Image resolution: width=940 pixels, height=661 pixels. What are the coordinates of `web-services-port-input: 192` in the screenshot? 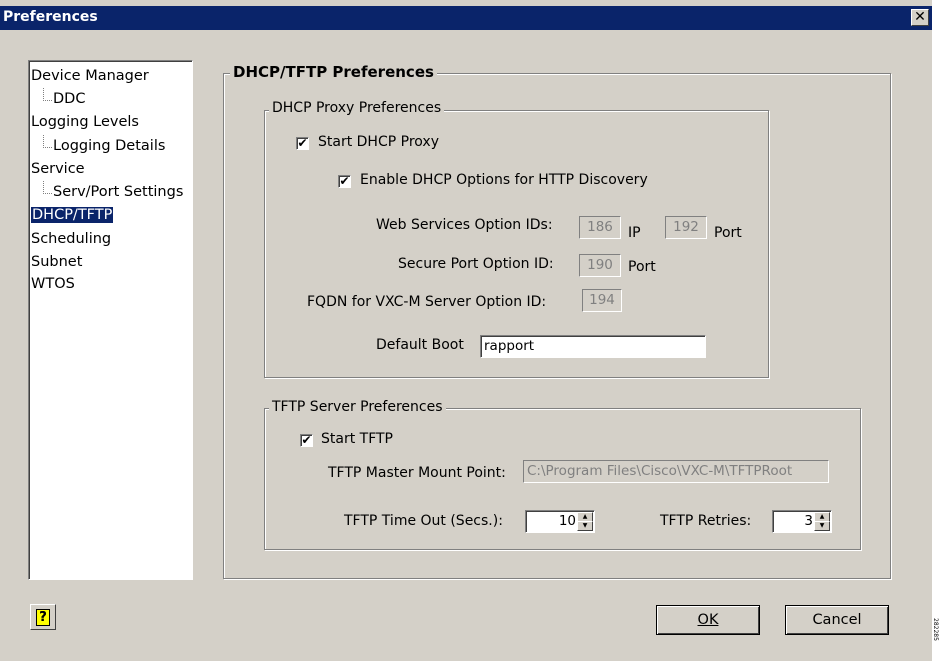 It's located at (686, 227).